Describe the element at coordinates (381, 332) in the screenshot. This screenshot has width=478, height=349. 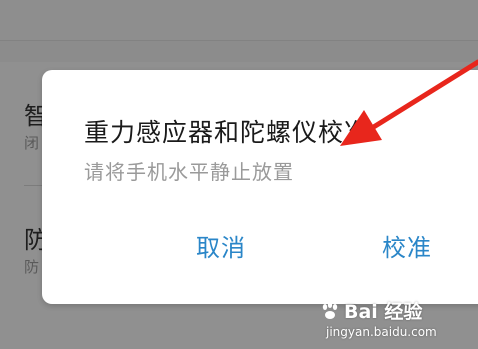
I see `watermark-url: jingyan.baidu.com` at that location.